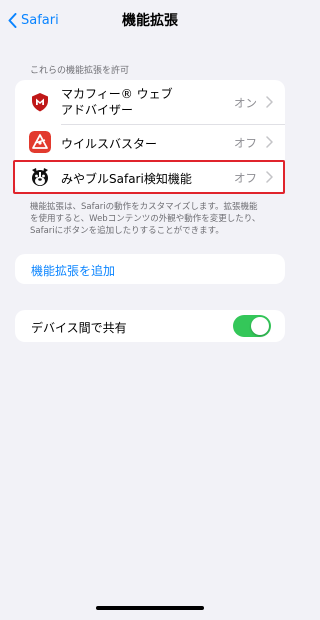  Describe the element at coordinates (245, 103) in the screenshot. I see `extension-status: オン` at that location.